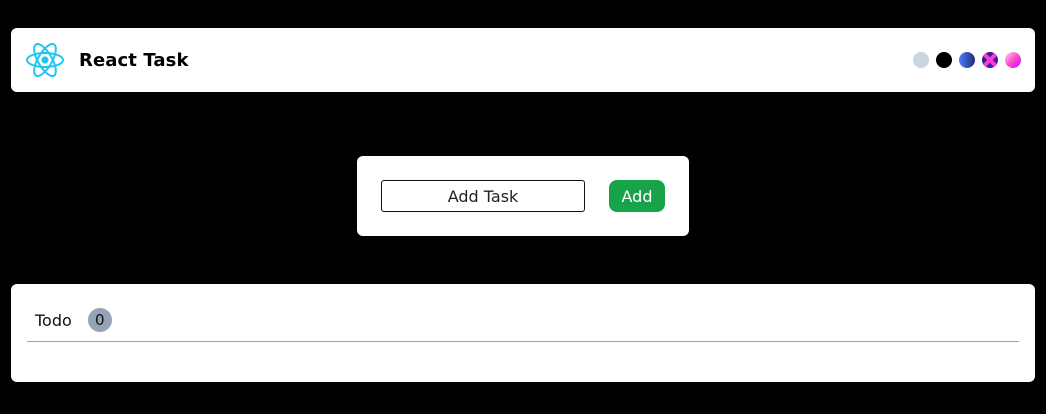  What do you see at coordinates (53, 320) in the screenshot?
I see `todo-title: Todo` at bounding box center [53, 320].